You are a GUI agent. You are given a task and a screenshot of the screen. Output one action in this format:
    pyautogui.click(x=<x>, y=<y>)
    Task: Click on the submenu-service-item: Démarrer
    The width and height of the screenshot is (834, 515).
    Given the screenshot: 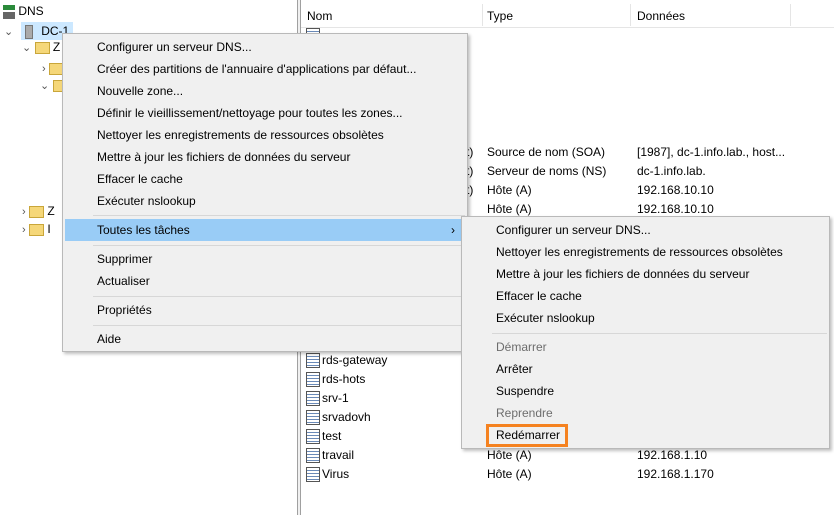 What is the action you would take?
    pyautogui.click(x=521, y=347)
    